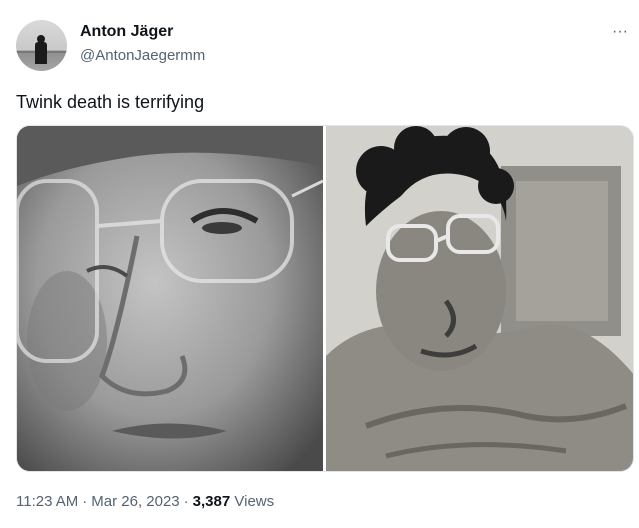 The width and height of the screenshot is (639, 528). Describe the element at coordinates (41, 53) in the screenshot. I see `avatar-figure-body` at that location.